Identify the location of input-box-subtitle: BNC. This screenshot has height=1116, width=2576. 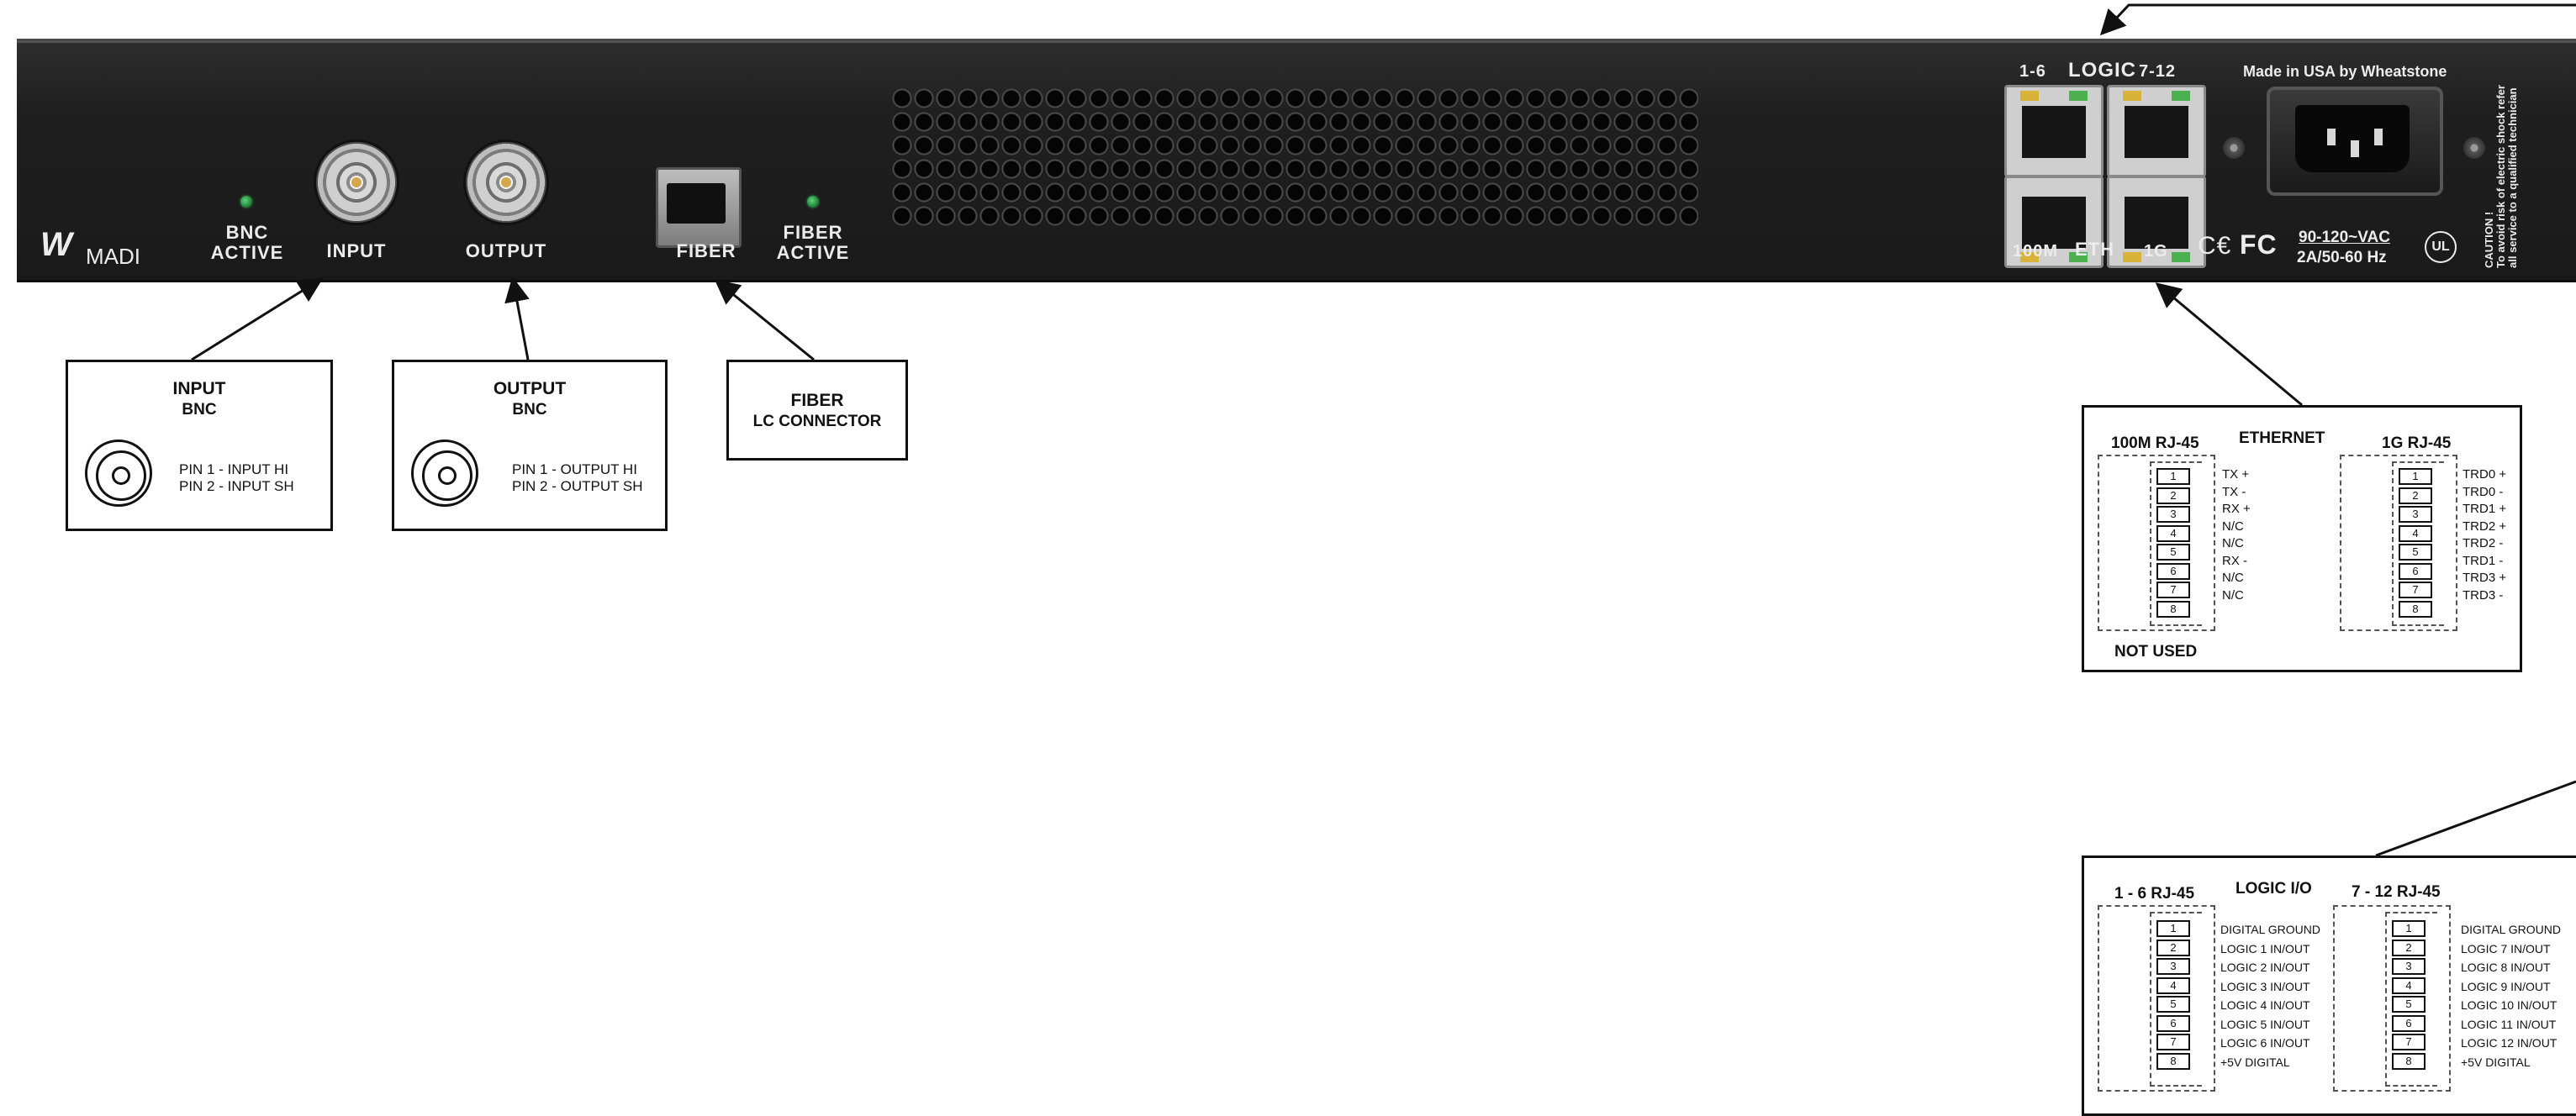
(200, 409).